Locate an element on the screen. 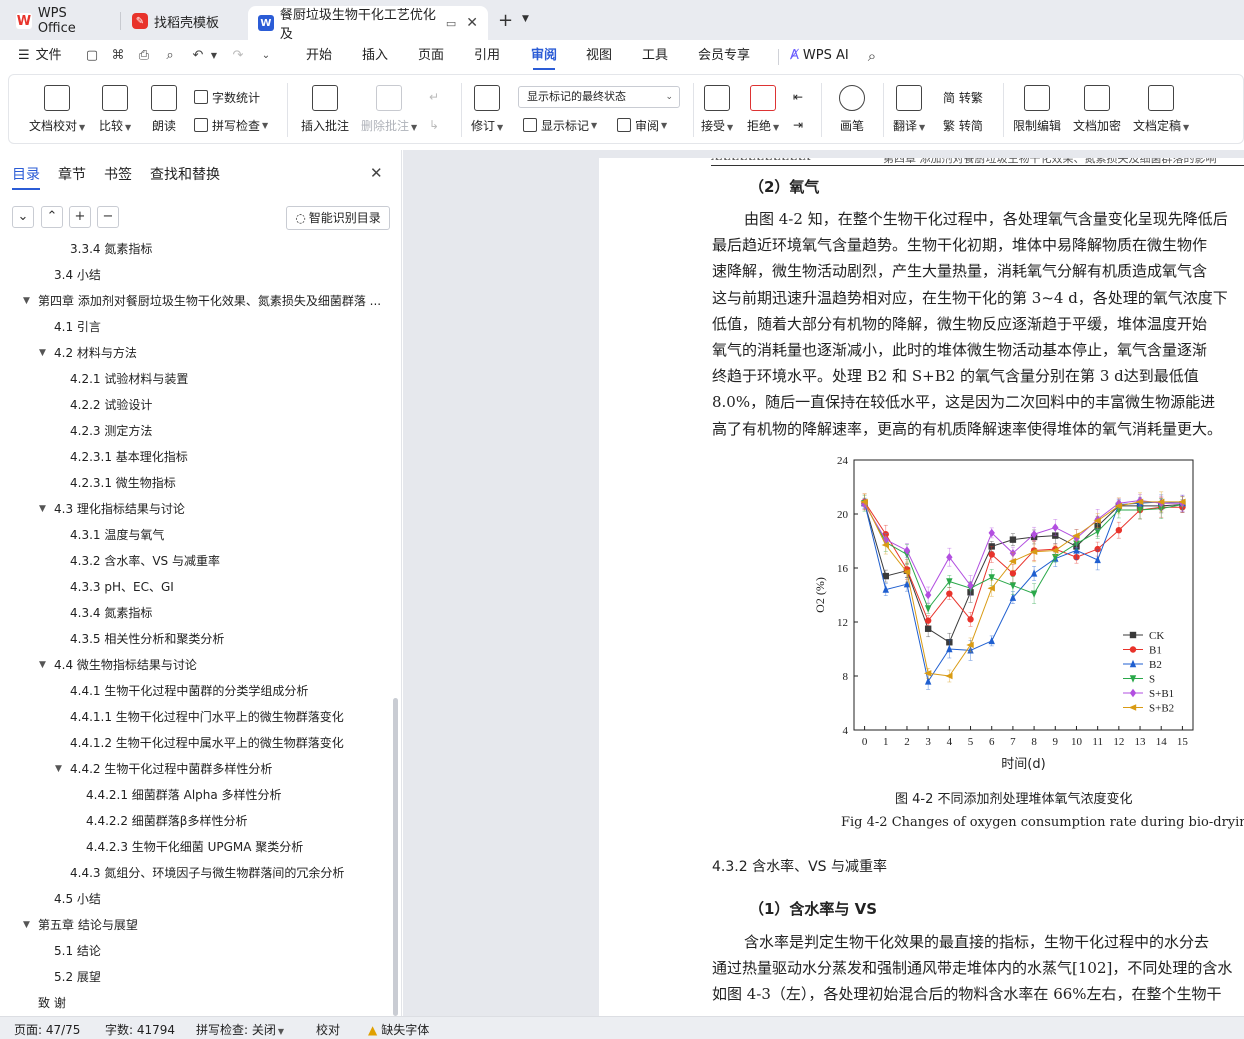 The image size is (1244, 1039). collapse-all-button: ⌄ is located at coordinates (23, 217).